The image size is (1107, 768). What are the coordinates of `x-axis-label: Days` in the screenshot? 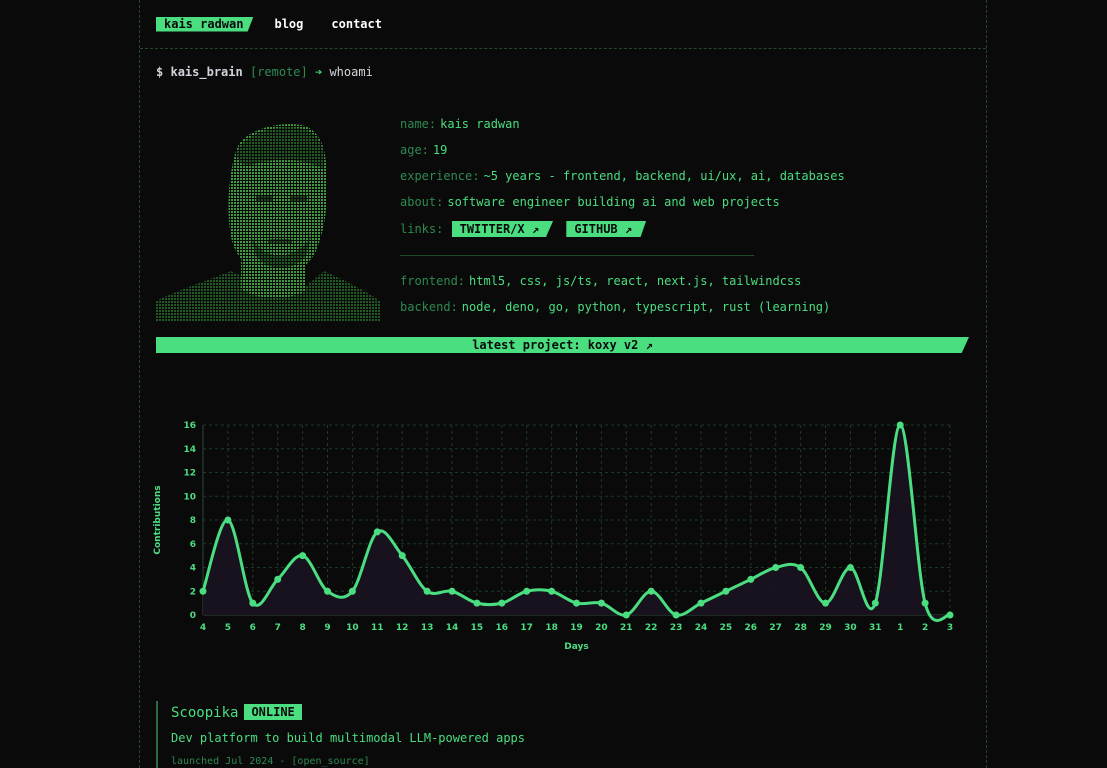 It's located at (576, 647).